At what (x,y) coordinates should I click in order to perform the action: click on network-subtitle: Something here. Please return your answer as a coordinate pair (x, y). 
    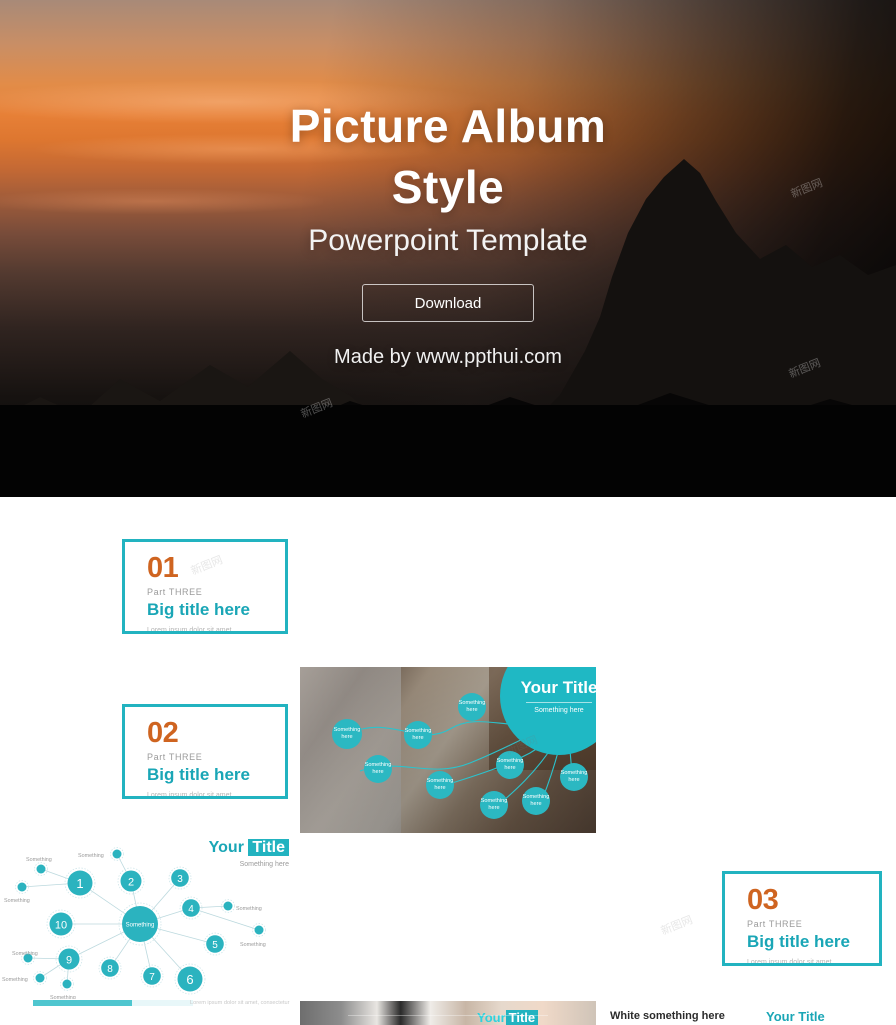
    Looking at the image, I should click on (264, 864).